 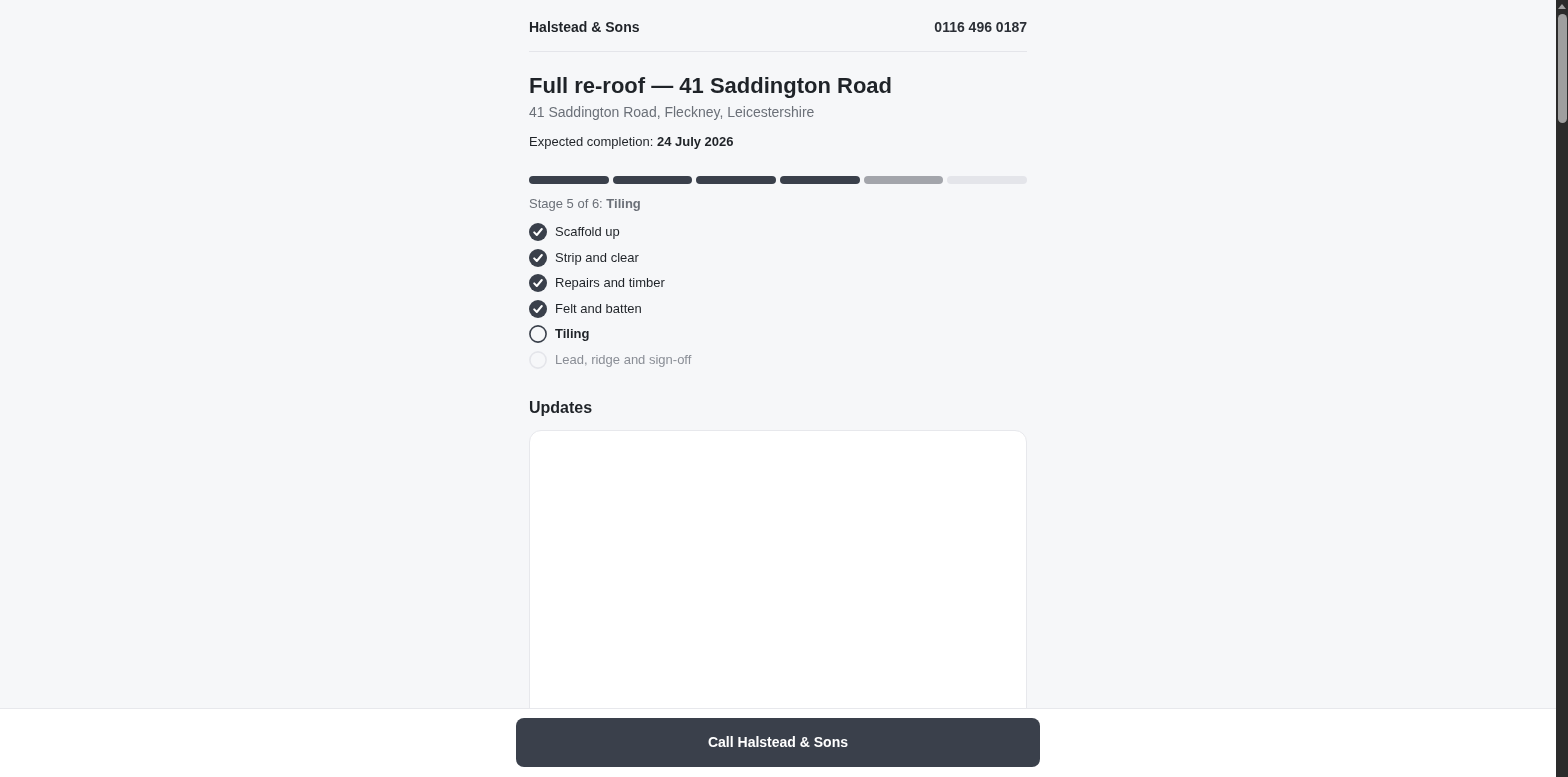 What do you see at coordinates (1562, 6) in the screenshot?
I see `scroll-up-arrow-icon` at bounding box center [1562, 6].